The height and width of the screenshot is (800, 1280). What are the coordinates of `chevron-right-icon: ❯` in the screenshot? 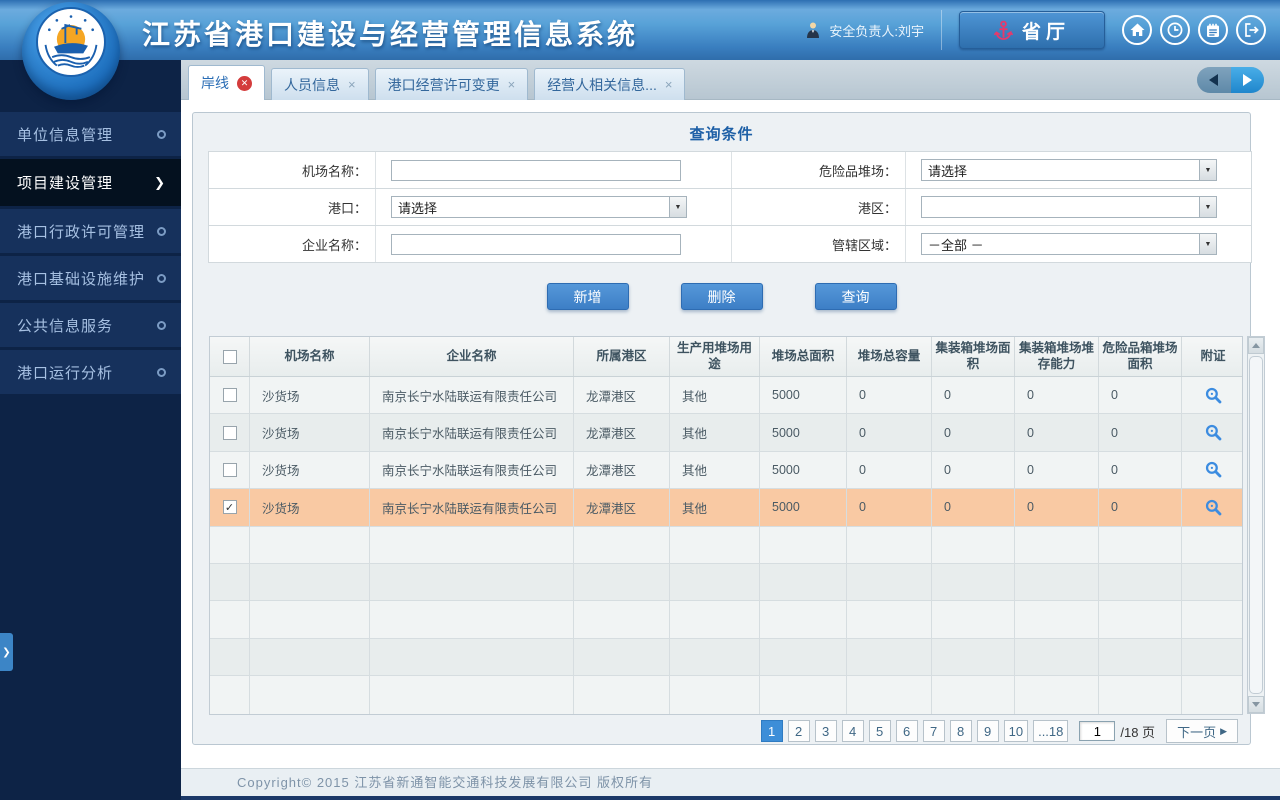 It's located at (160, 182).